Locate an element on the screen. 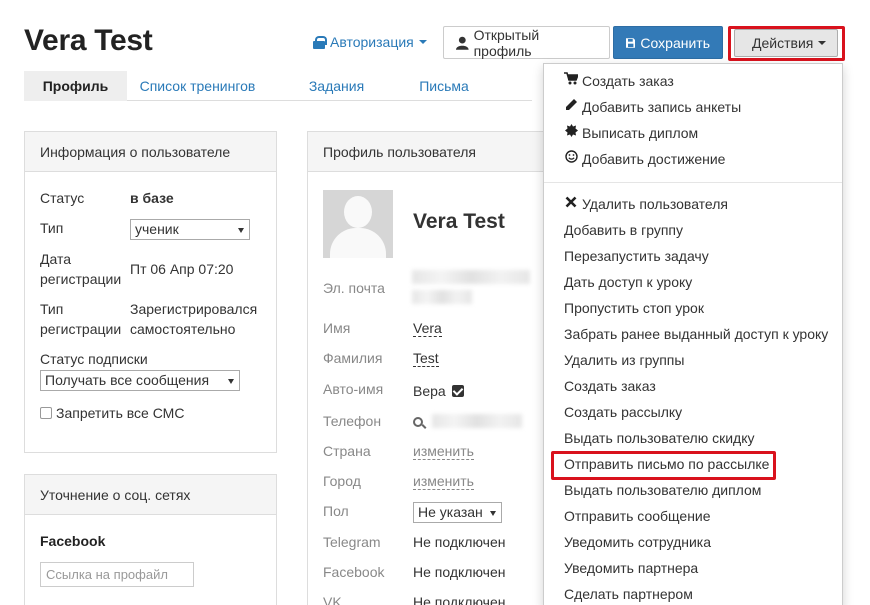 The width and height of the screenshot is (870, 605). profile-tabs: Профиль Список тренингов Задания Письма is located at coordinates (278, 86).